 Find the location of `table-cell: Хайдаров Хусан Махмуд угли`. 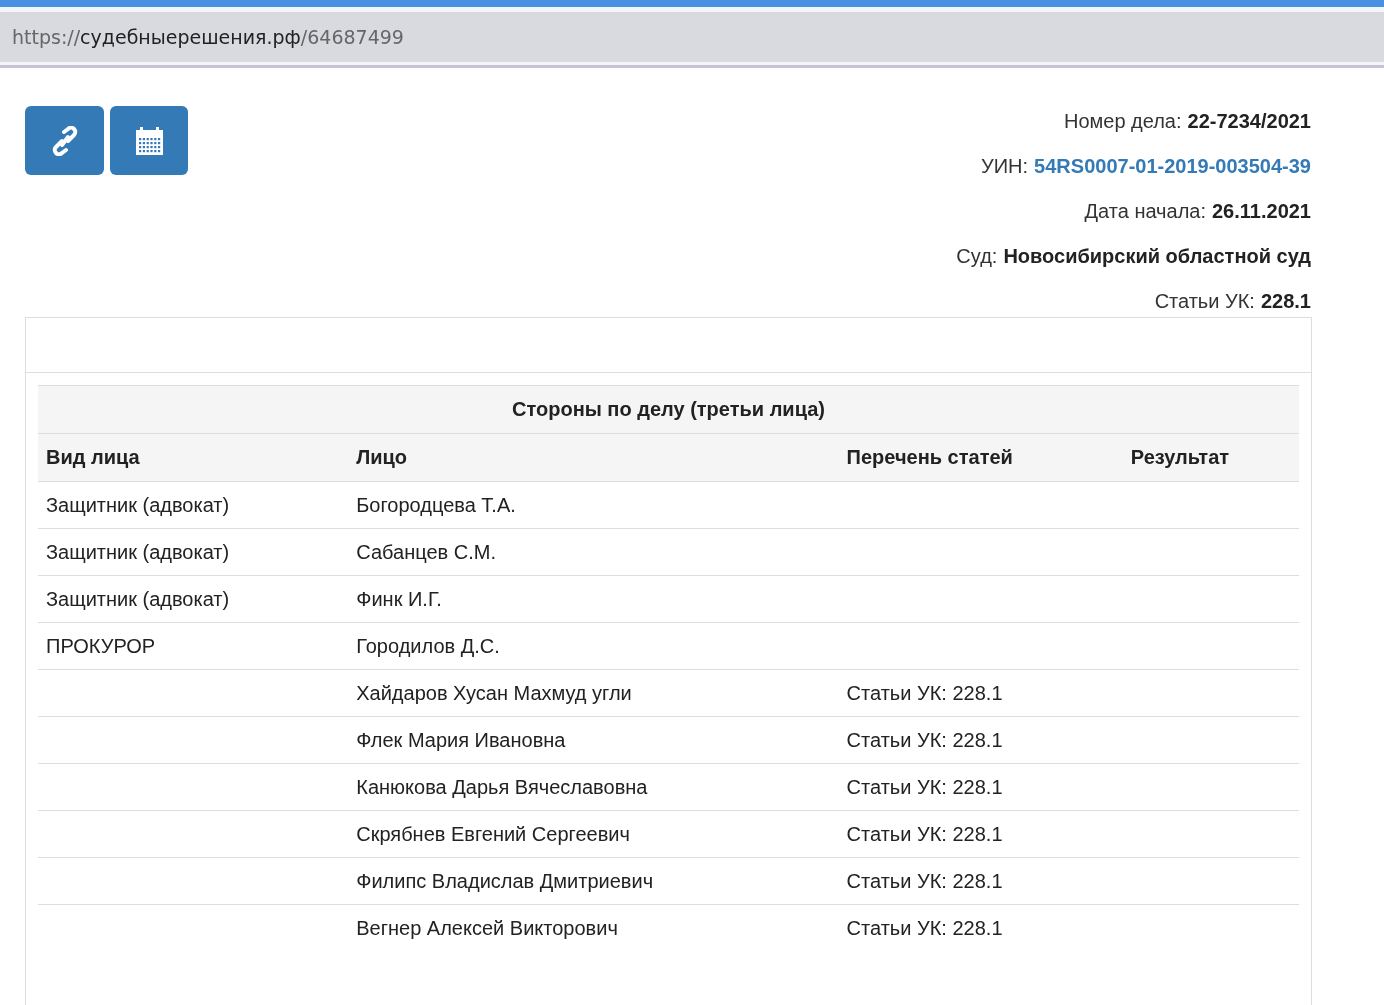

table-cell: Хайдаров Хусан Махмуд угли is located at coordinates (494, 692).